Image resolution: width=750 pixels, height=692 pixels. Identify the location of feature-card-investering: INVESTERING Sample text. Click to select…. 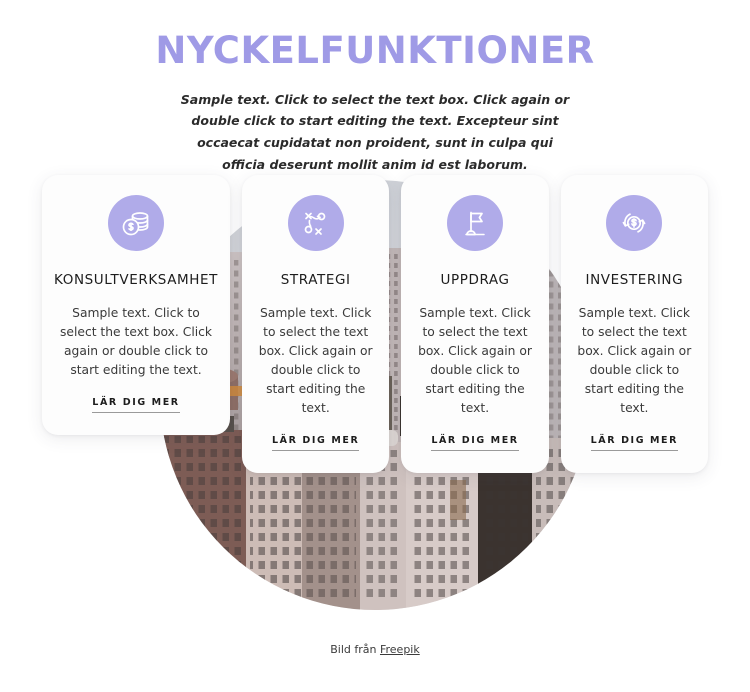
(634, 324).